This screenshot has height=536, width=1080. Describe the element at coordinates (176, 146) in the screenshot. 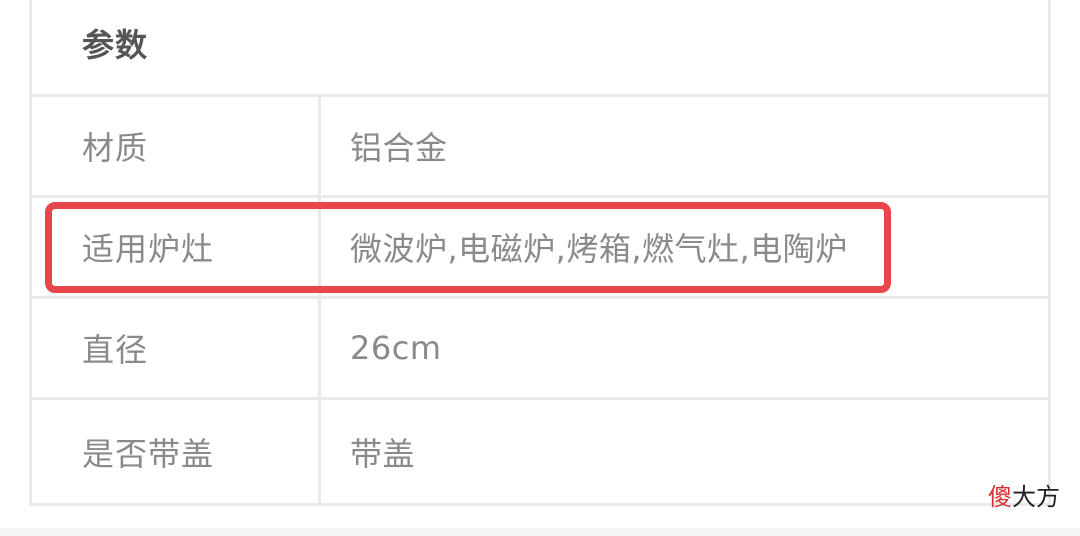

I see `spec-key: 材质` at that location.